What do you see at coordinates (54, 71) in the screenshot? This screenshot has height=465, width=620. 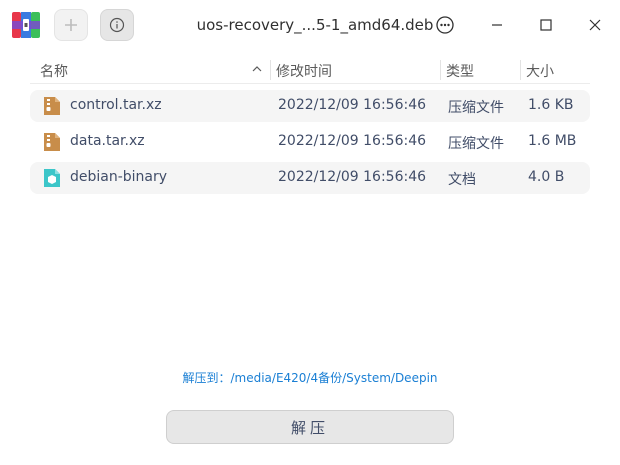 I see `column-header-name: 名称` at bounding box center [54, 71].